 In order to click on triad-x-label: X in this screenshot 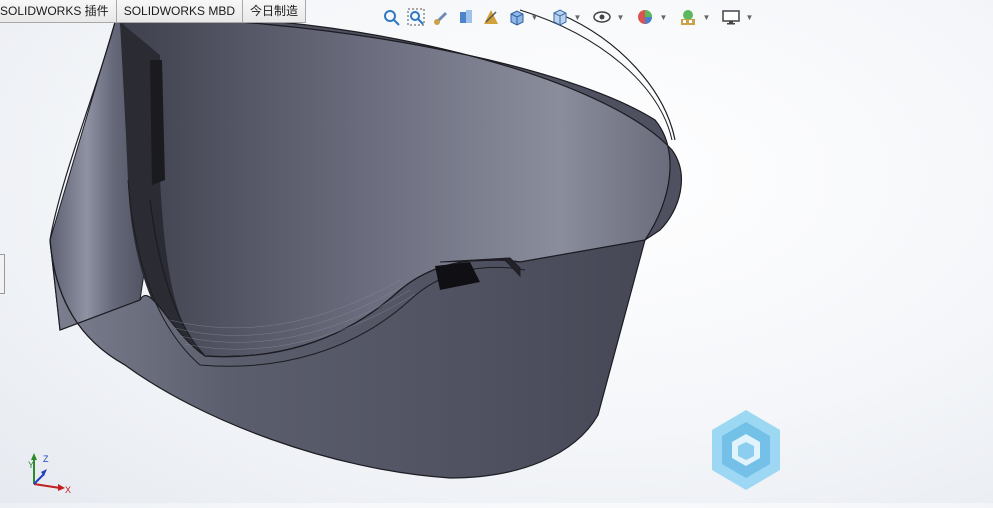, I will do `click(68, 490)`.